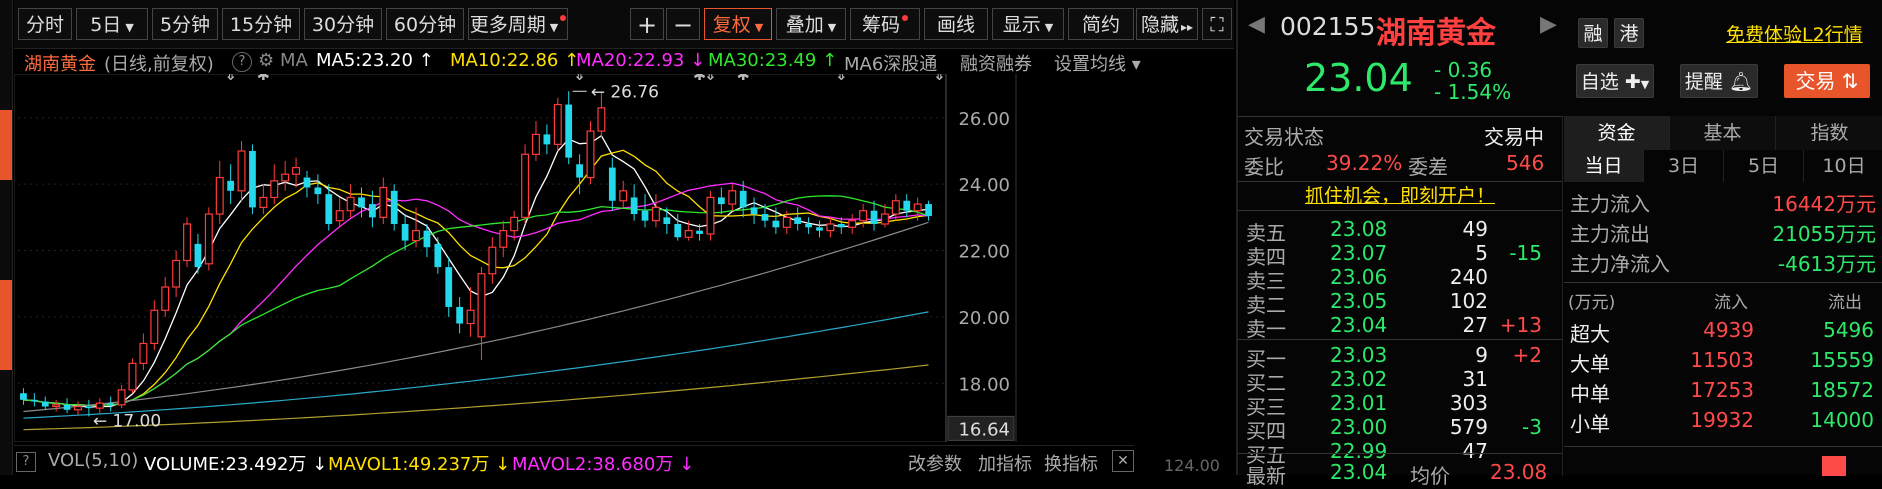  I want to click on plus-icon: ✚, so click(1632, 82).